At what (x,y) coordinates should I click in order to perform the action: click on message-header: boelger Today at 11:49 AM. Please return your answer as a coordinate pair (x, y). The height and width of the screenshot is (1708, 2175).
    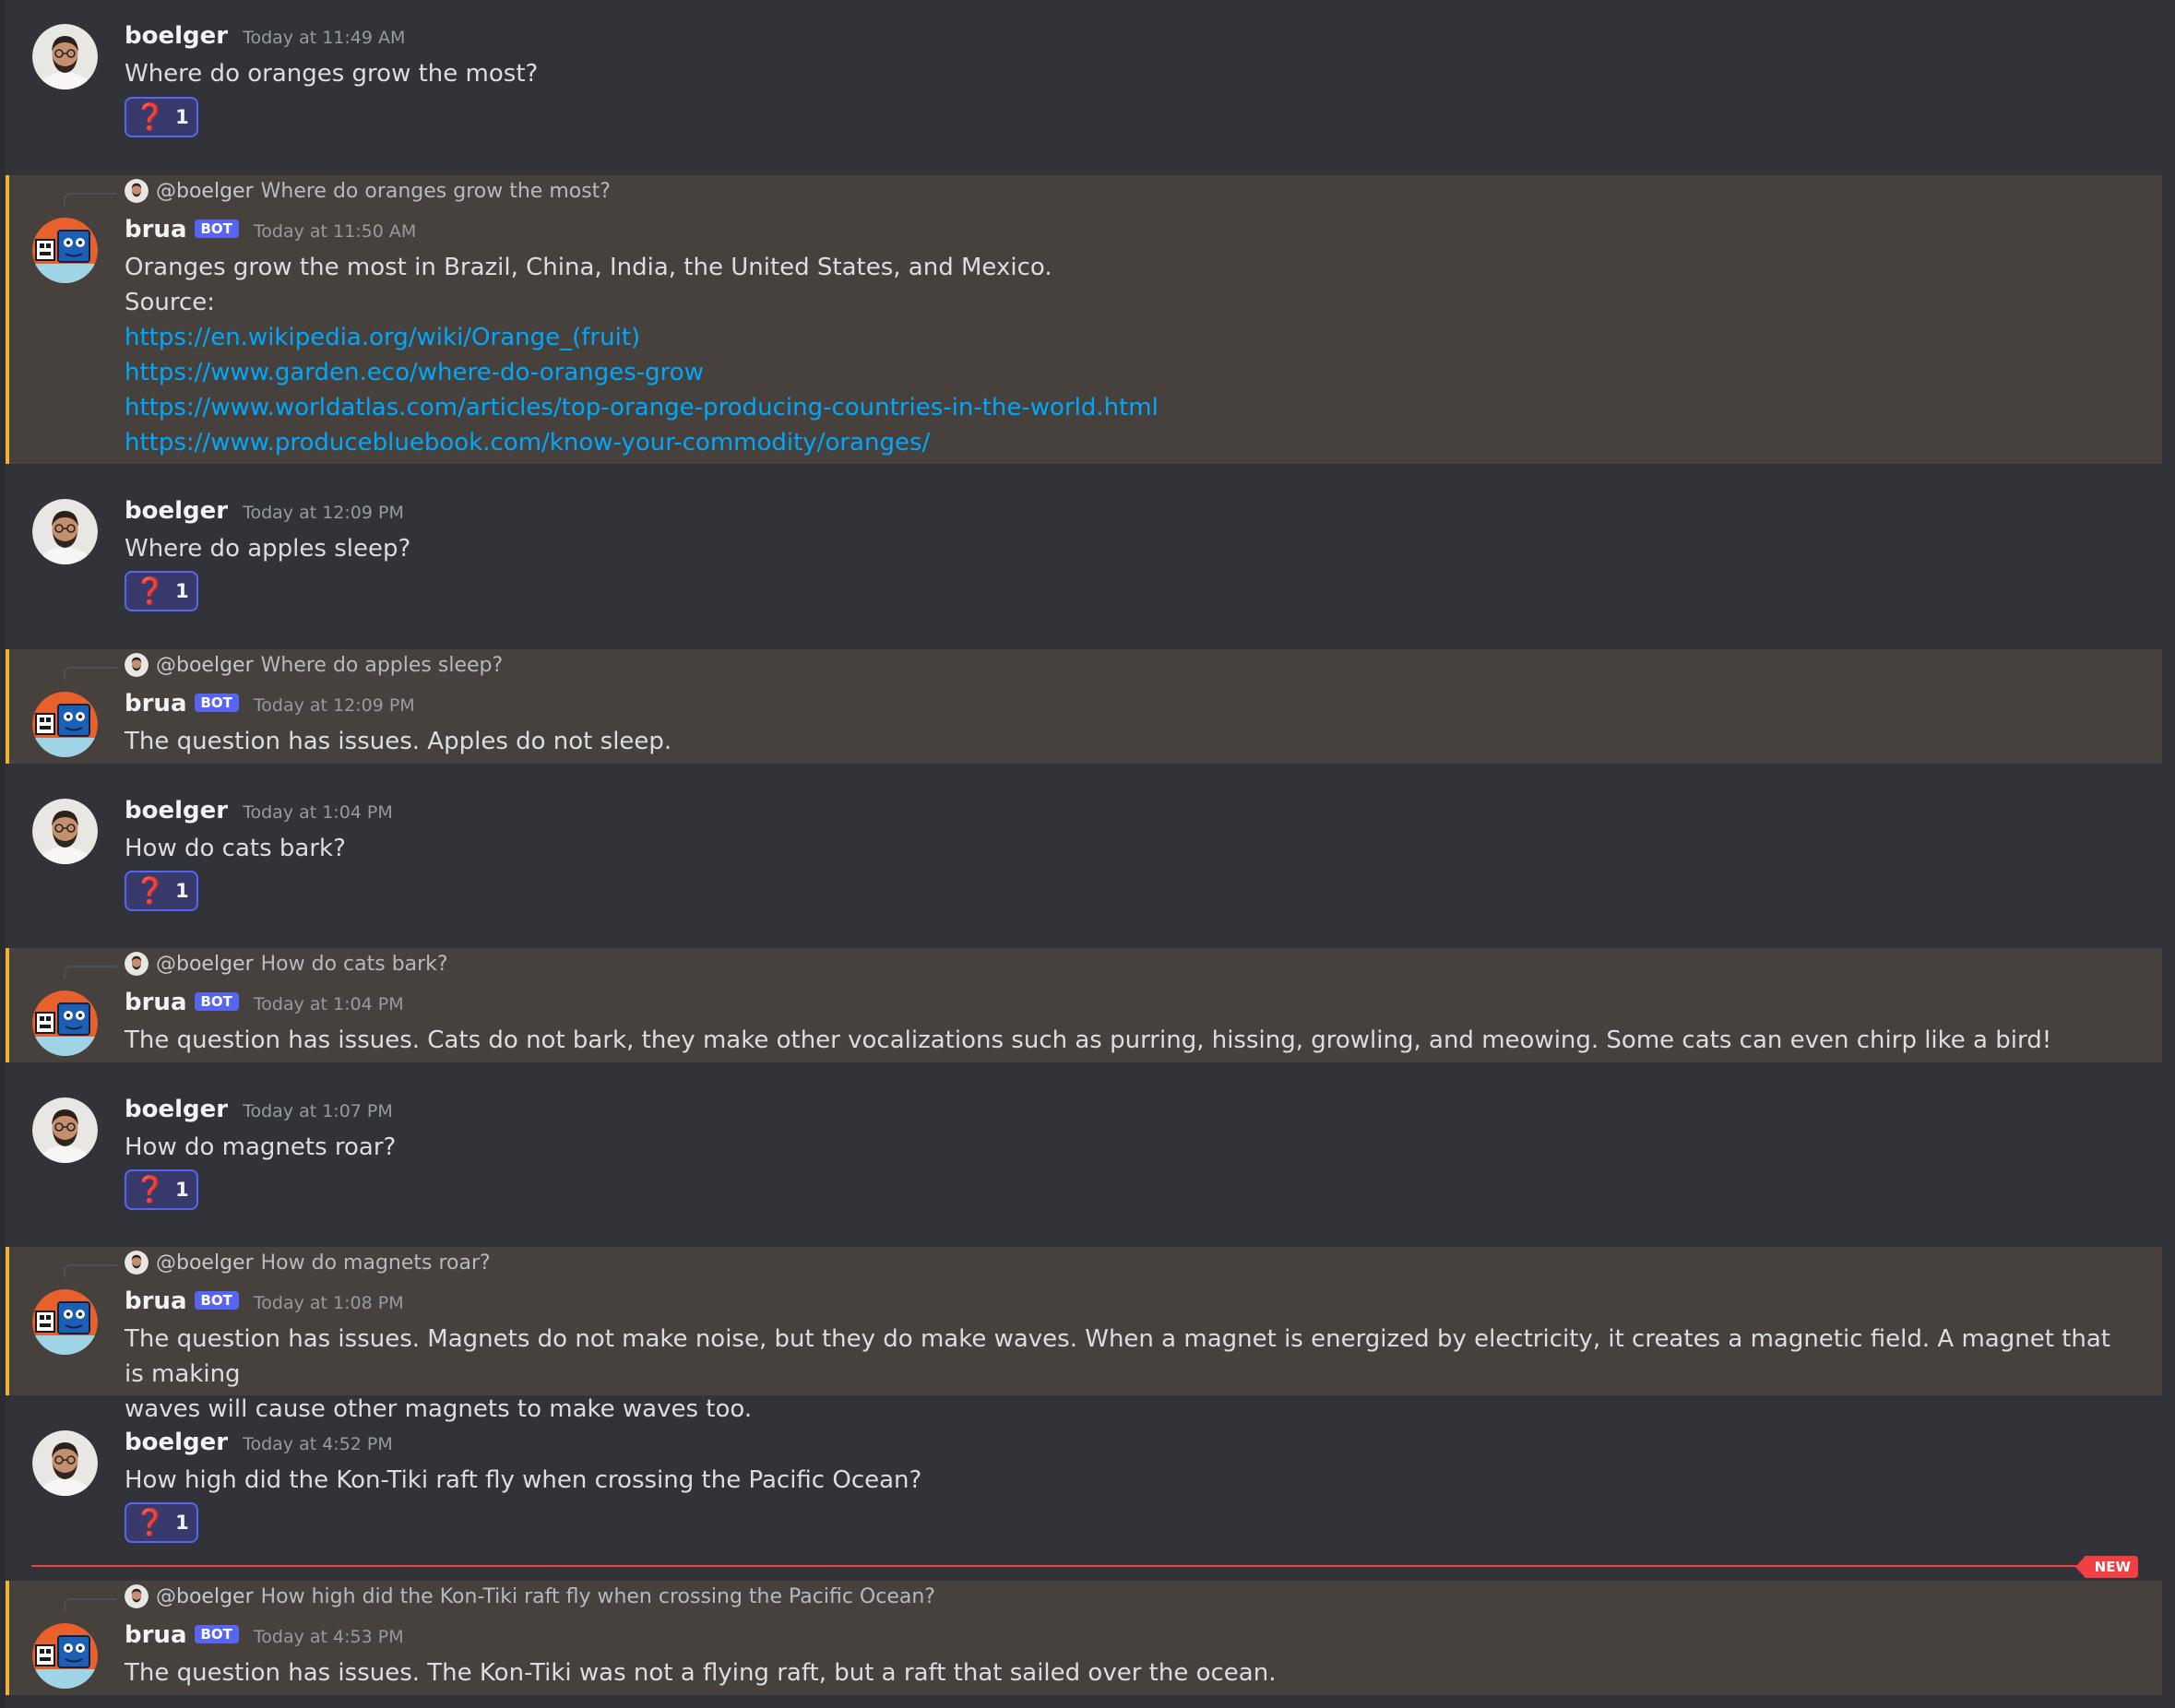
    Looking at the image, I should click on (265, 36).